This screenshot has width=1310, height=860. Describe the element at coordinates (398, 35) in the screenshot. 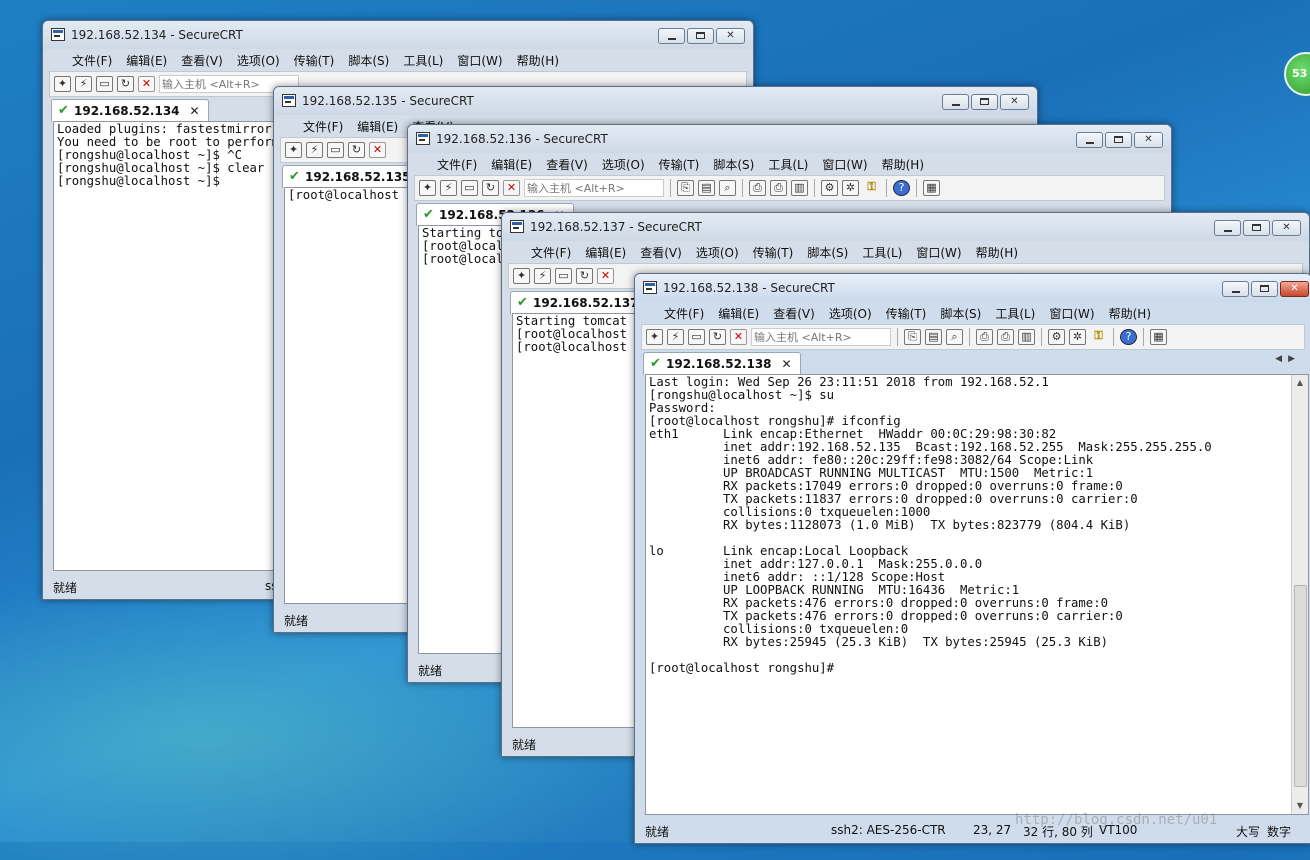

I see `title-bar: 192.168.52.134 - SecureCRT` at that location.